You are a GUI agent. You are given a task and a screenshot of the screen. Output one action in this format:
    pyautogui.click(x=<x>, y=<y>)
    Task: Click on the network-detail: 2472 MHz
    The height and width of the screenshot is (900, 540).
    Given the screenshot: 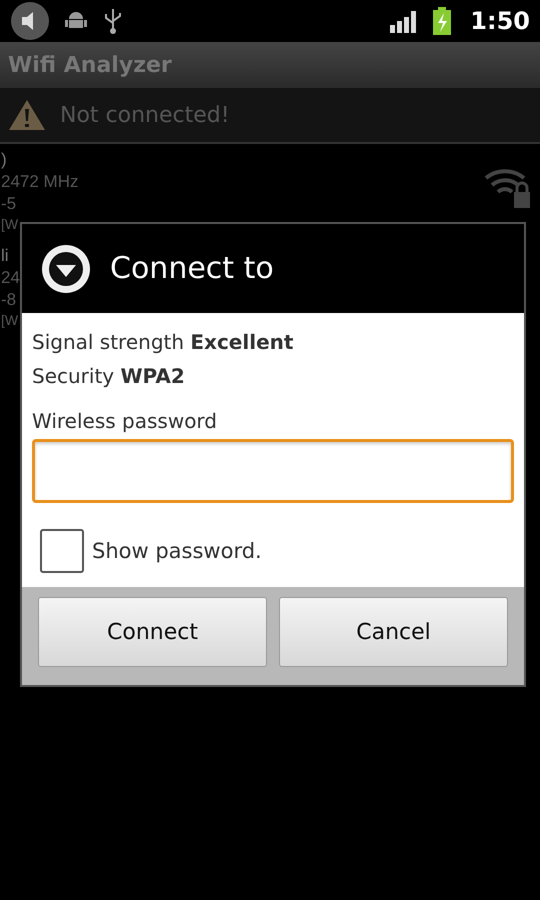 What is the action you would take?
    pyautogui.click(x=39, y=182)
    